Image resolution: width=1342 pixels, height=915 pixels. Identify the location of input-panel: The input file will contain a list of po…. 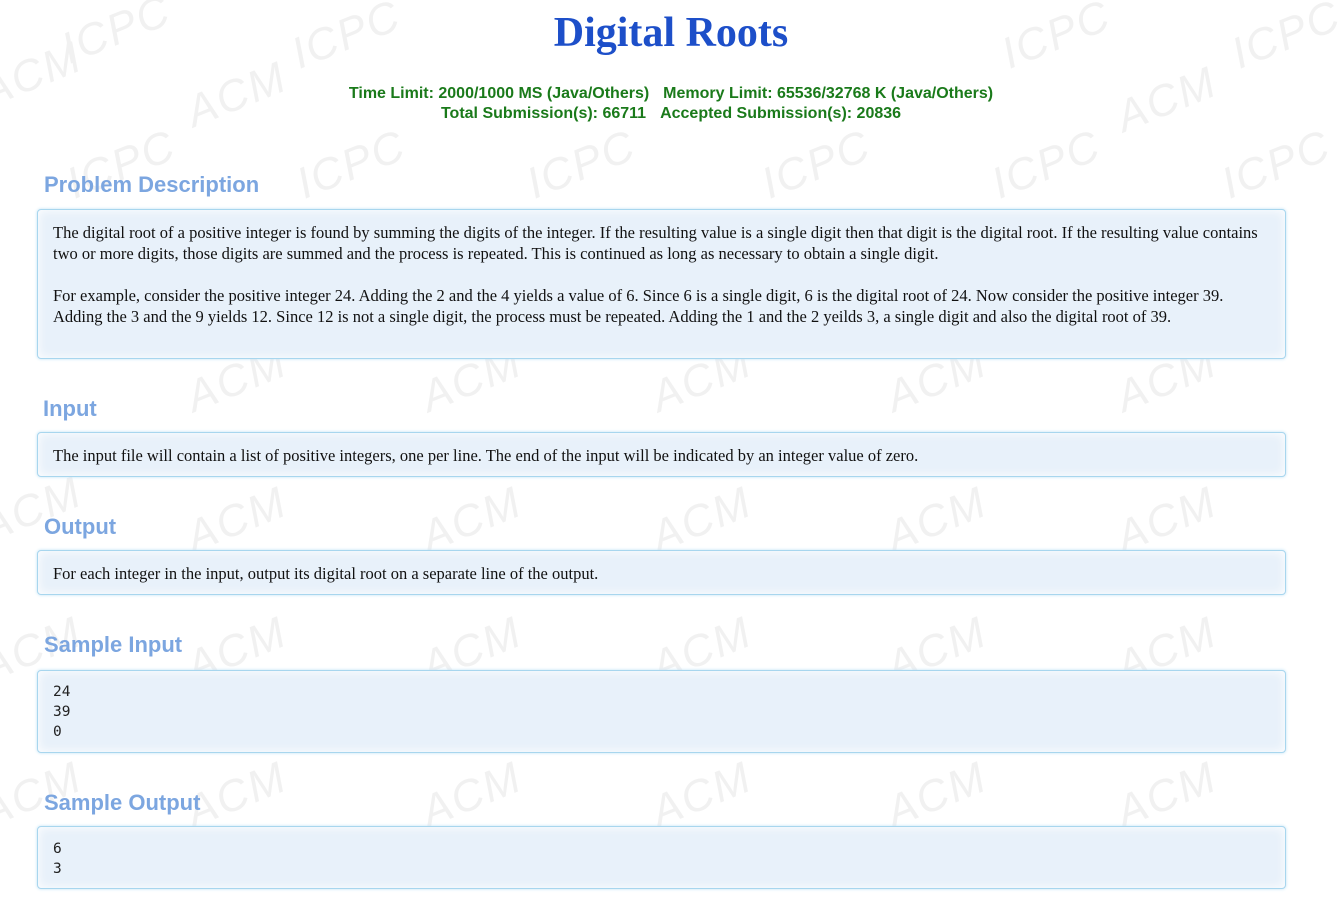
(661, 454).